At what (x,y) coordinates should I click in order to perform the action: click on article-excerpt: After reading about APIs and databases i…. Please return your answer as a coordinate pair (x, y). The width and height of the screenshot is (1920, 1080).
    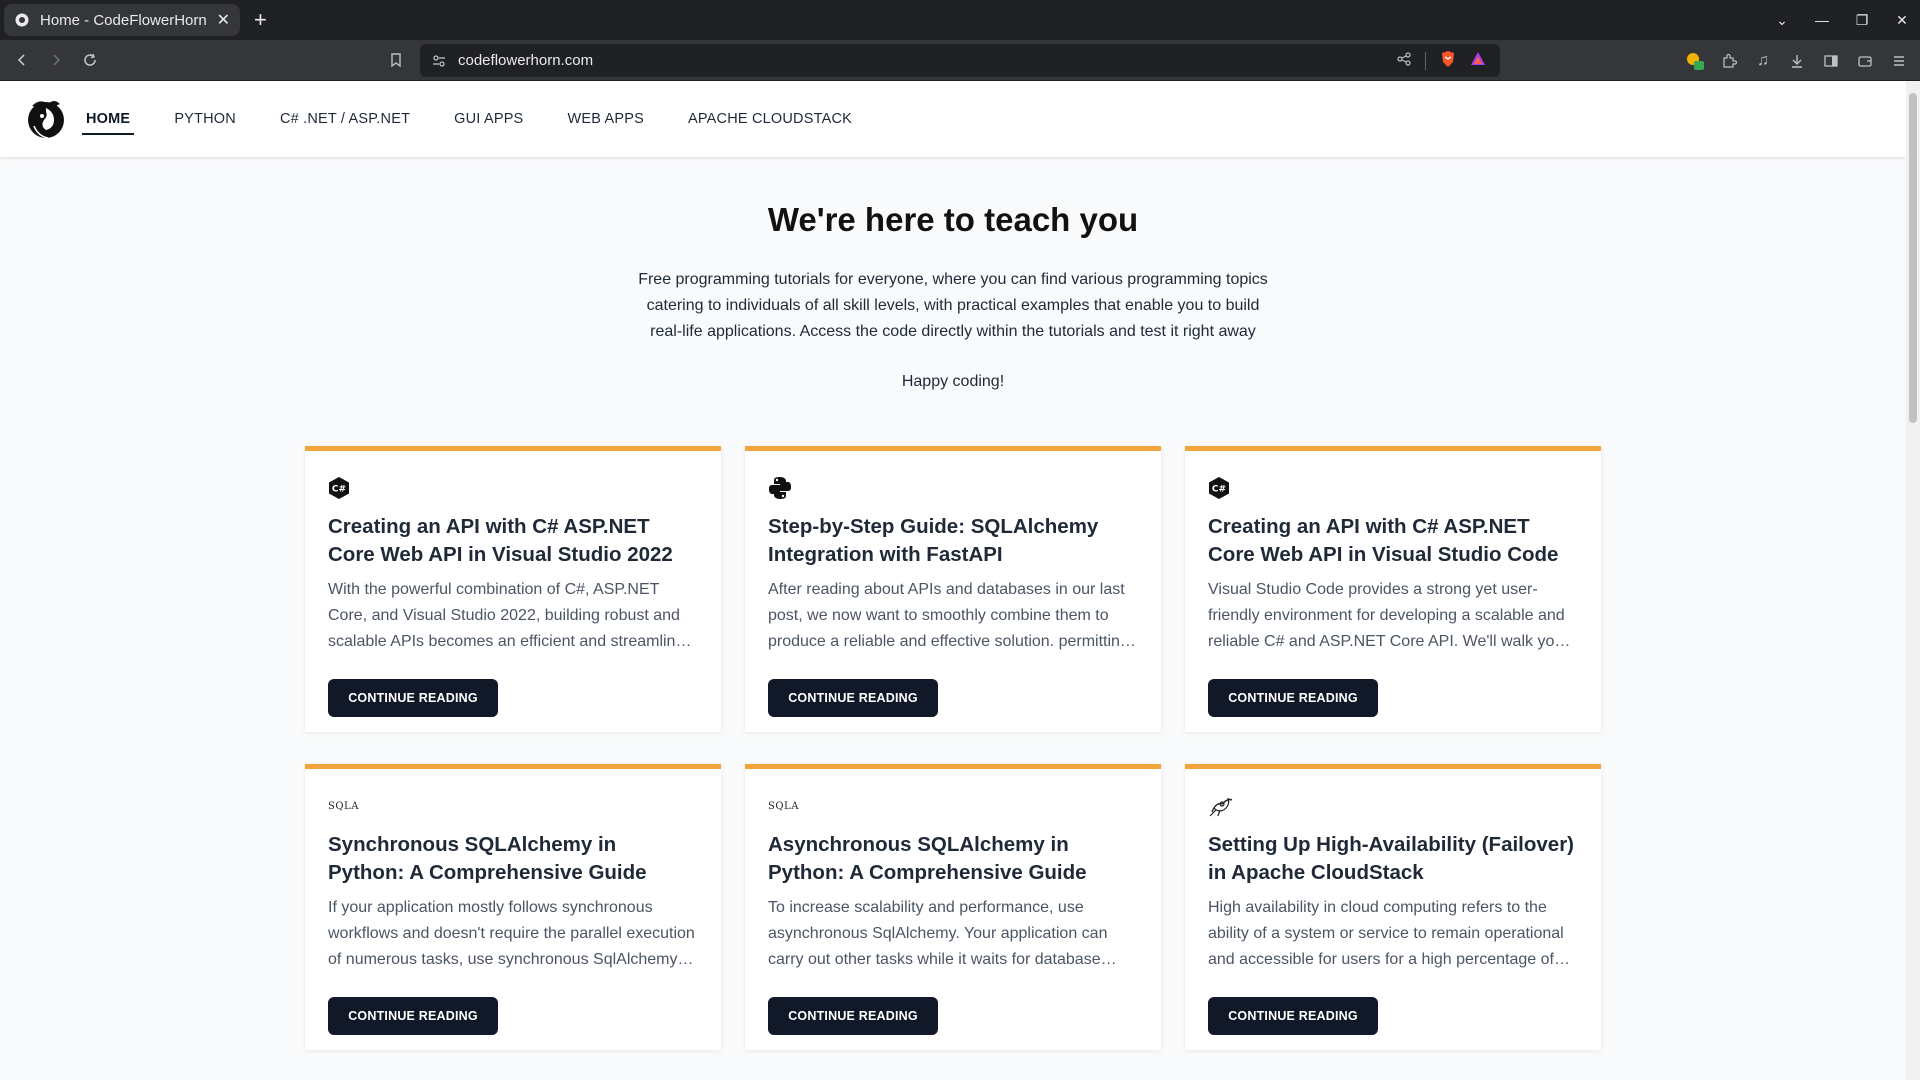
    Looking at the image, I should click on (952, 615).